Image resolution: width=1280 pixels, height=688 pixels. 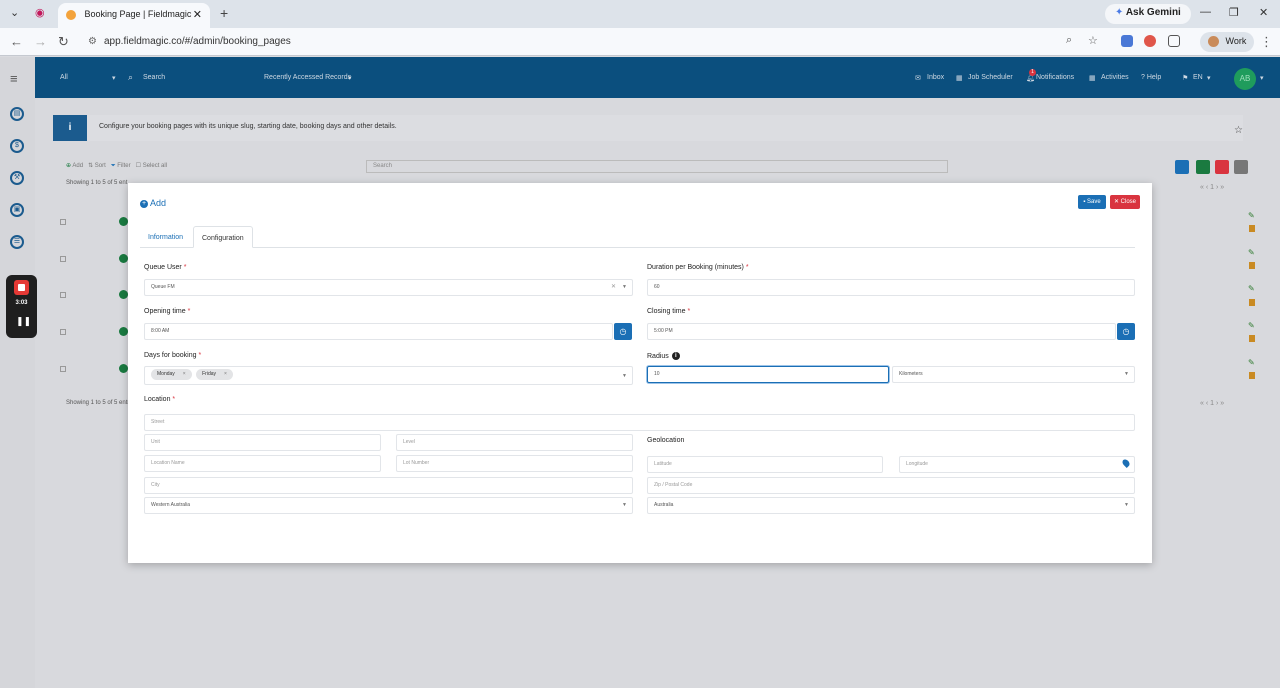 I want to click on save-button: ▪ Save, so click(x=1092, y=202).